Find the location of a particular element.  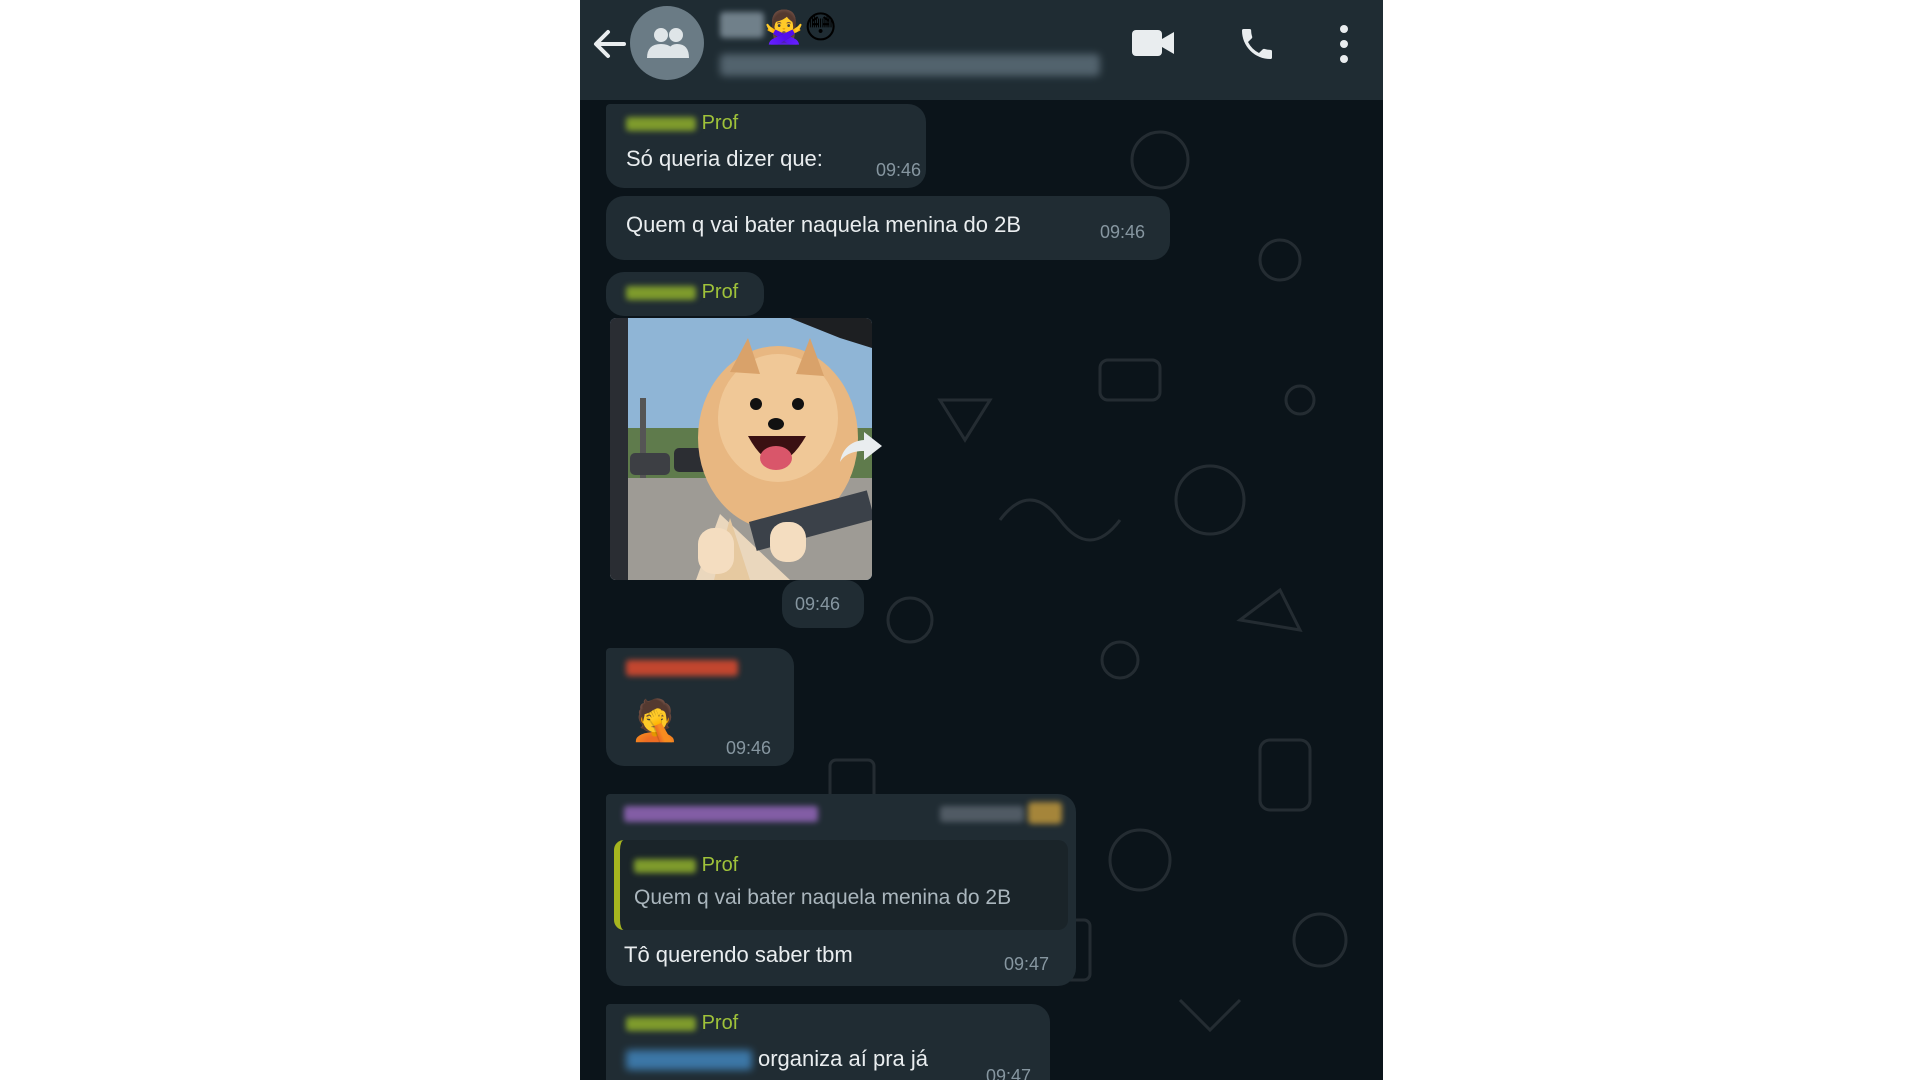

message-text: Tô querendo saber tbm is located at coordinates (738, 954).